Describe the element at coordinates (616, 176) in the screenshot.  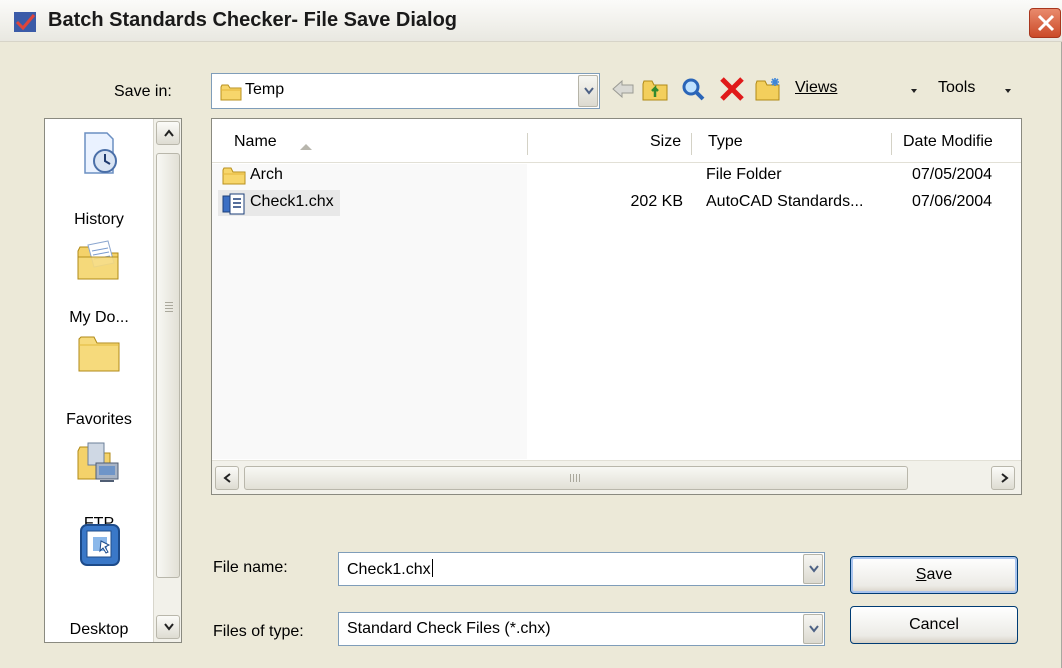
I see `file-row-arch: Arch File Folder 07/05/2004` at that location.